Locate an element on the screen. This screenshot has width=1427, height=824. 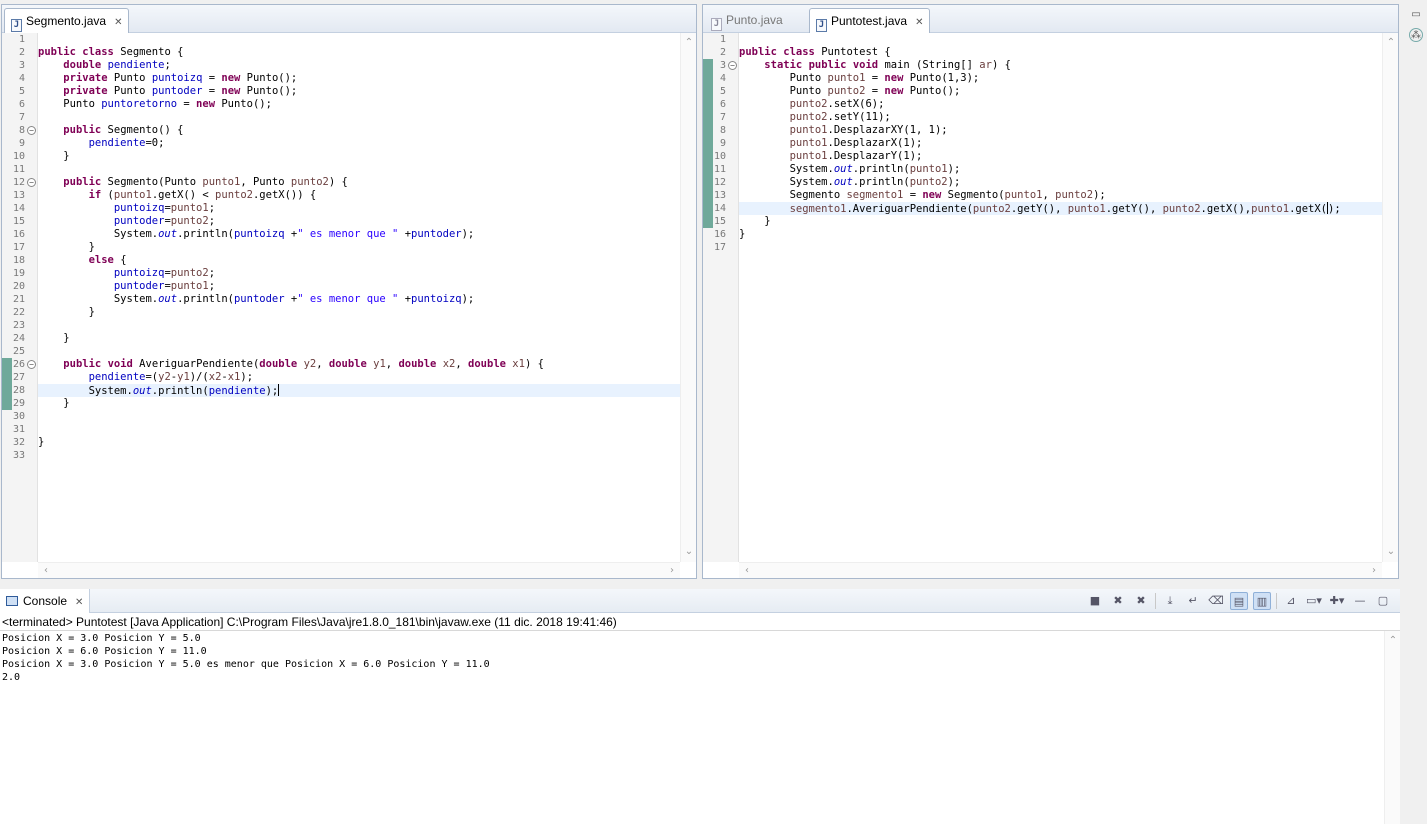
scroll-lock-icon: ⤓ is located at coordinates (1170, 601).